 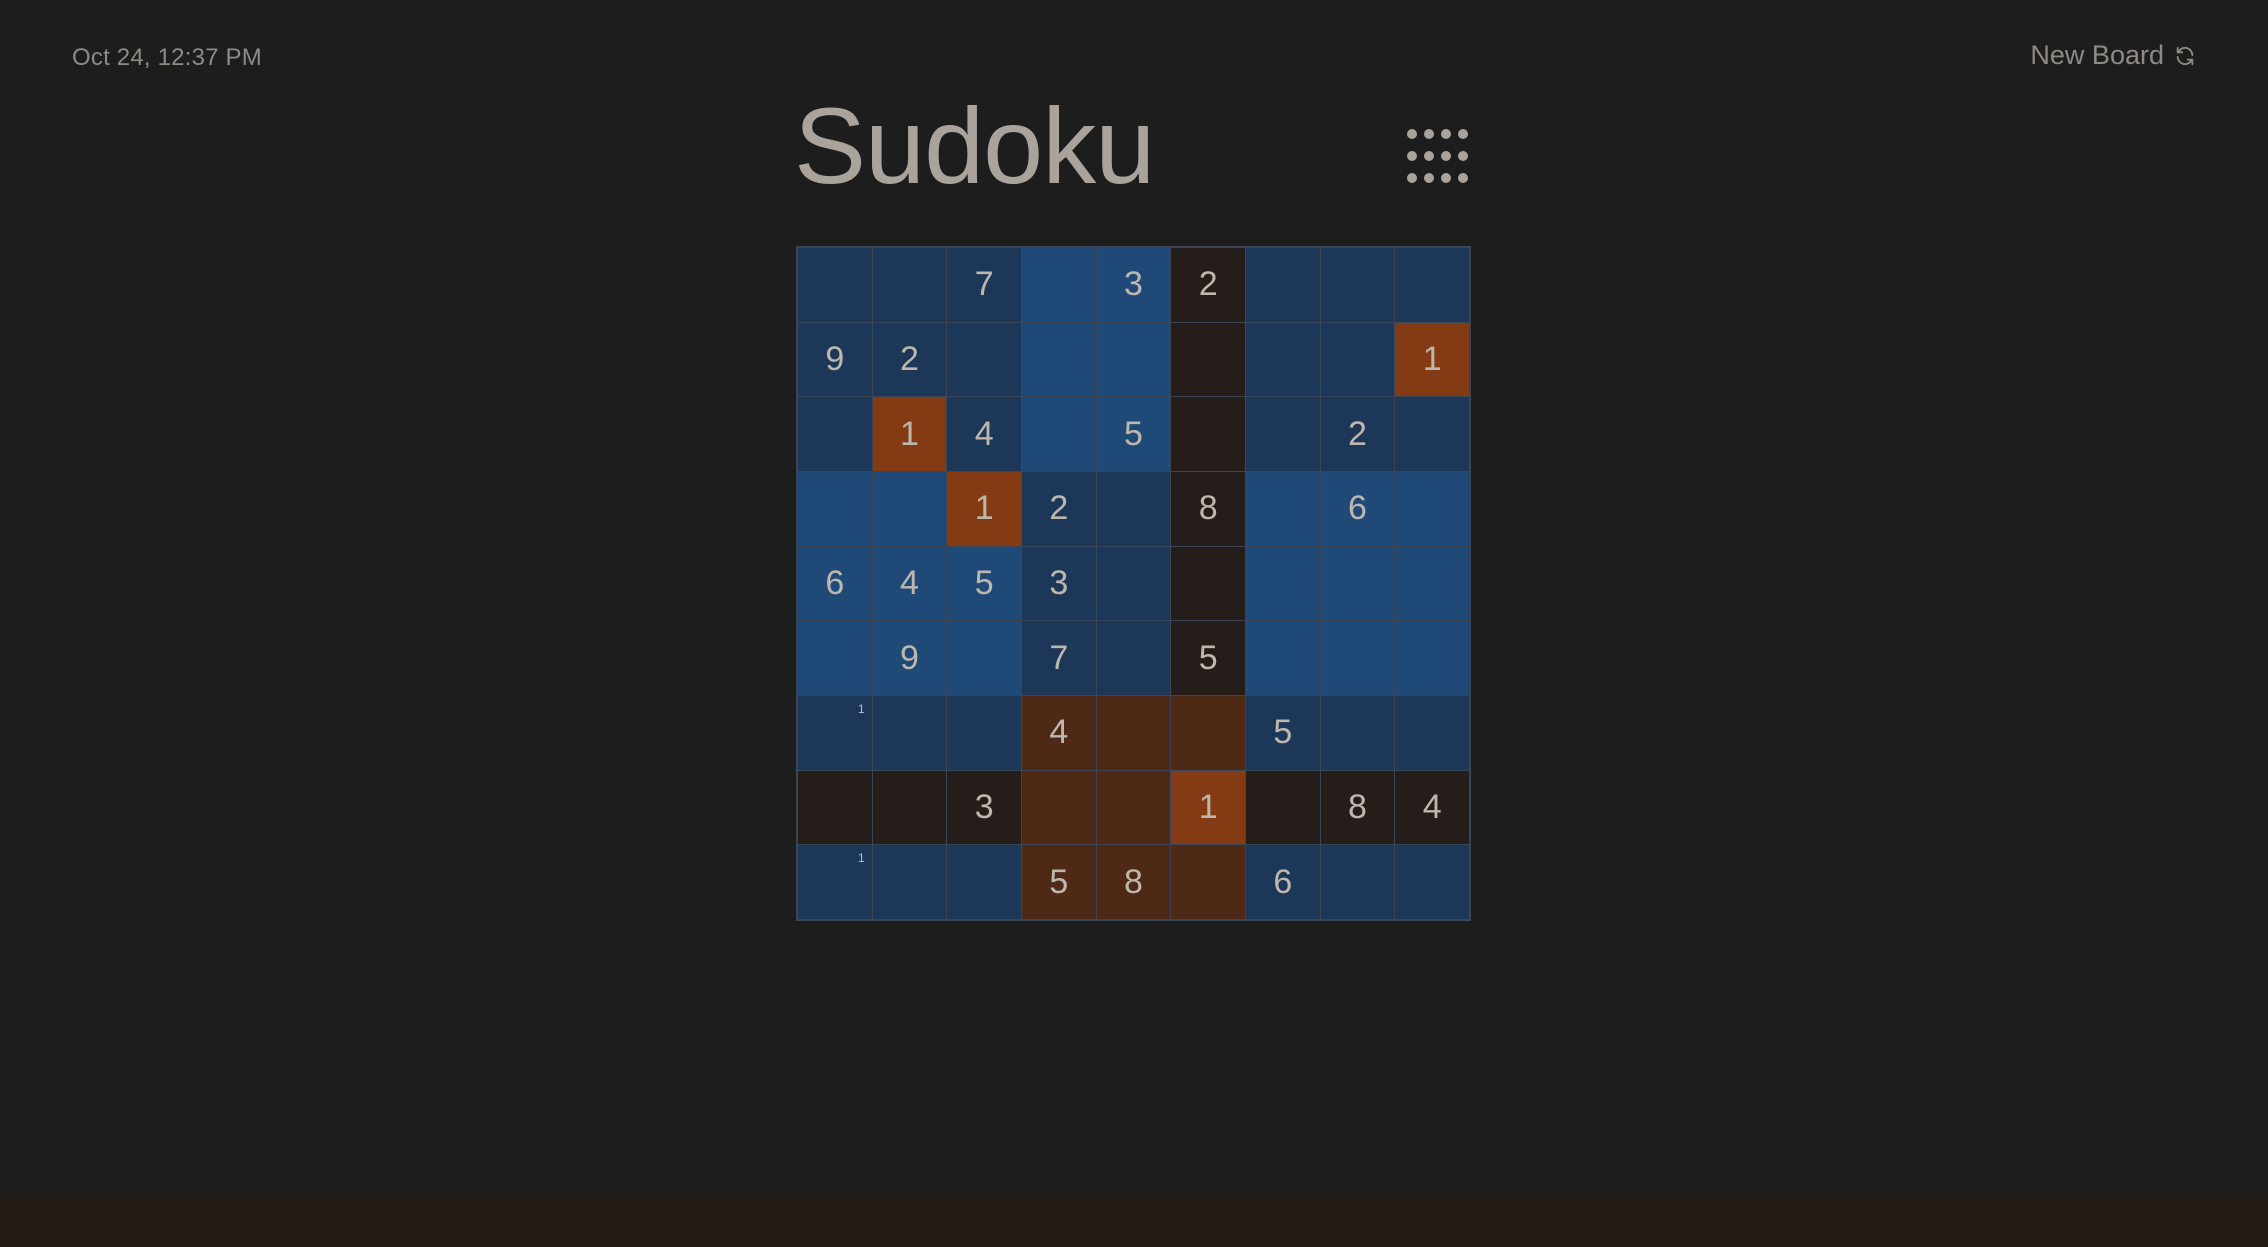 I want to click on new-board-button: New Board, so click(x=2113, y=55).